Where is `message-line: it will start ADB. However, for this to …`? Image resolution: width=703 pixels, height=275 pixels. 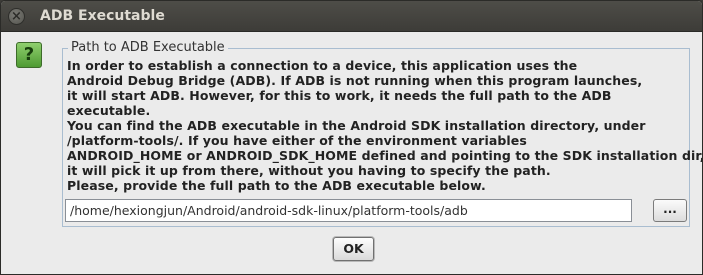
message-line: it will start ADB. However, for this to … is located at coordinates (339, 95).